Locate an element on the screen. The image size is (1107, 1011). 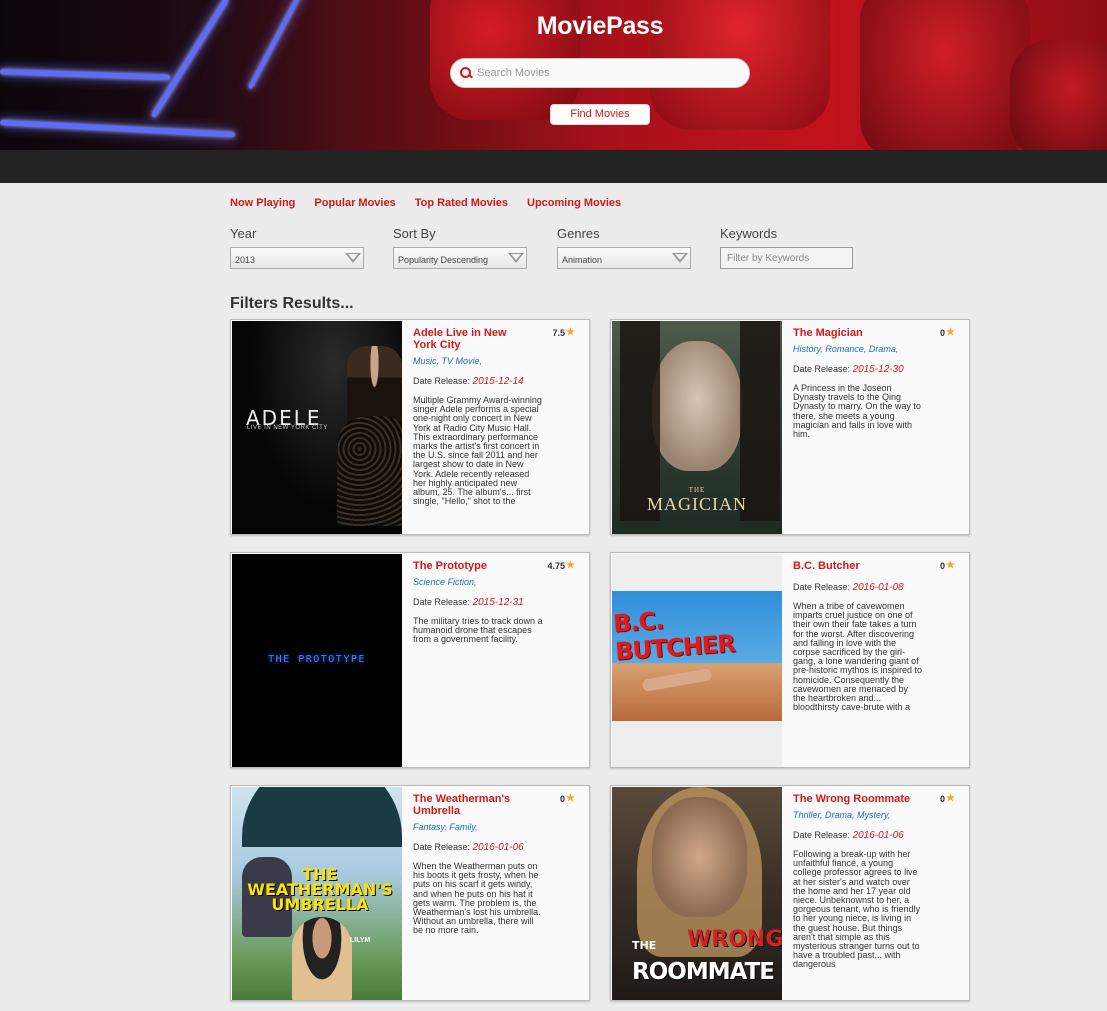
movie-genres: Fantasy, Family, is located at coordinates (445, 827).